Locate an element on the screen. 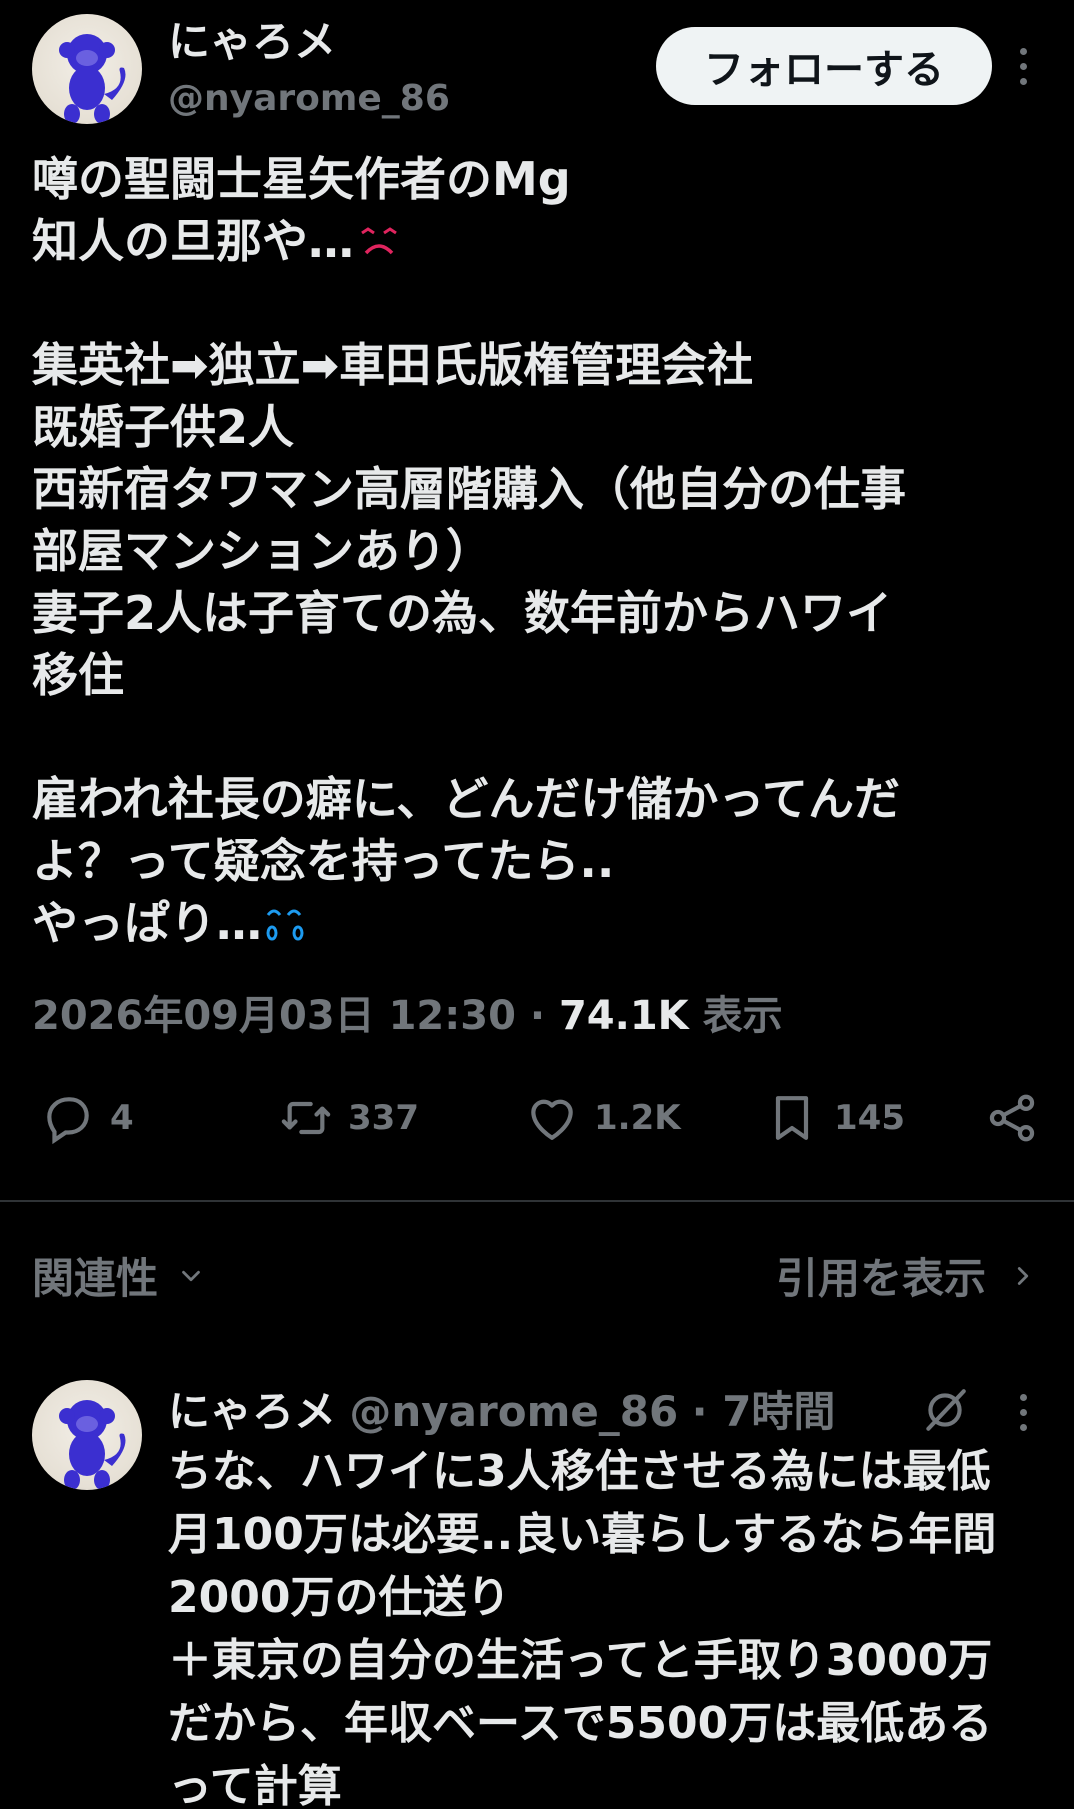 The width and height of the screenshot is (1074, 1809). reply-author-avatar is located at coordinates (87, 1435).